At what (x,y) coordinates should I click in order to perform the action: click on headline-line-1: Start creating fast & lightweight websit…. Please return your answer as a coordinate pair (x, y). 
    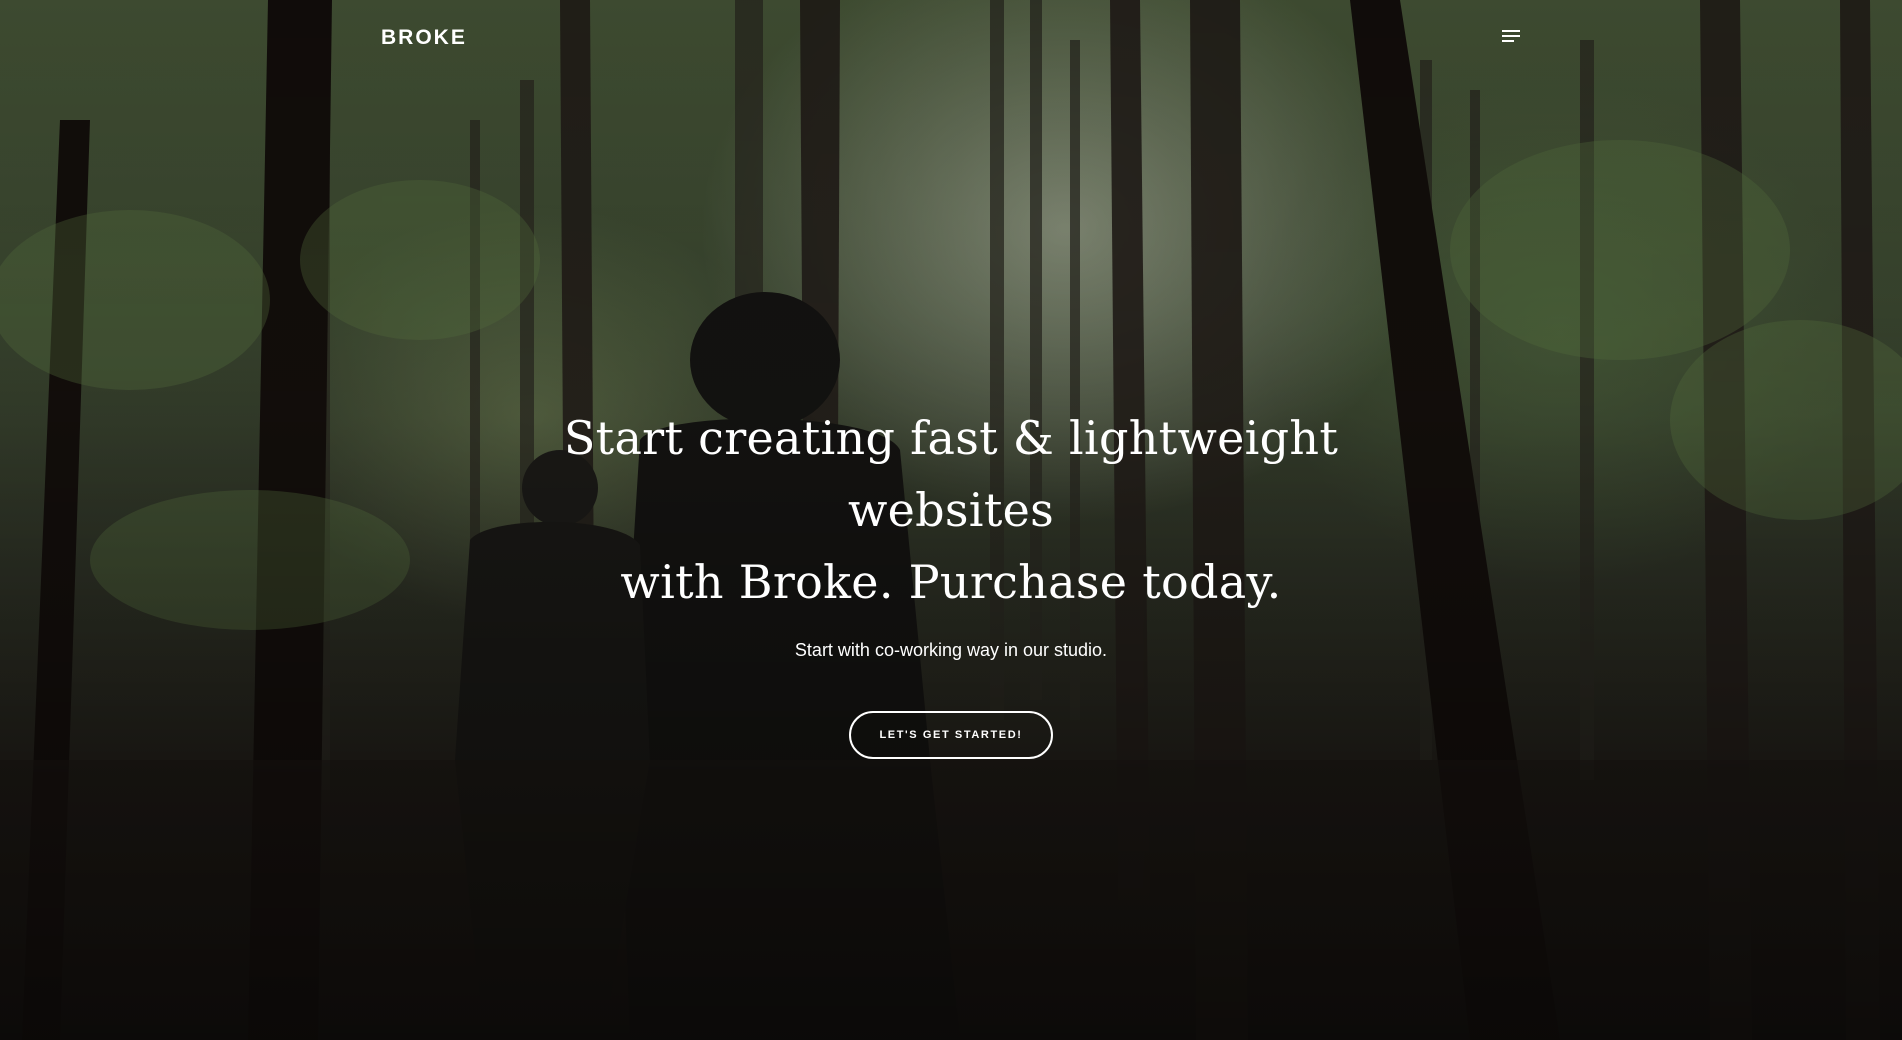
    Looking at the image, I should click on (951, 474).